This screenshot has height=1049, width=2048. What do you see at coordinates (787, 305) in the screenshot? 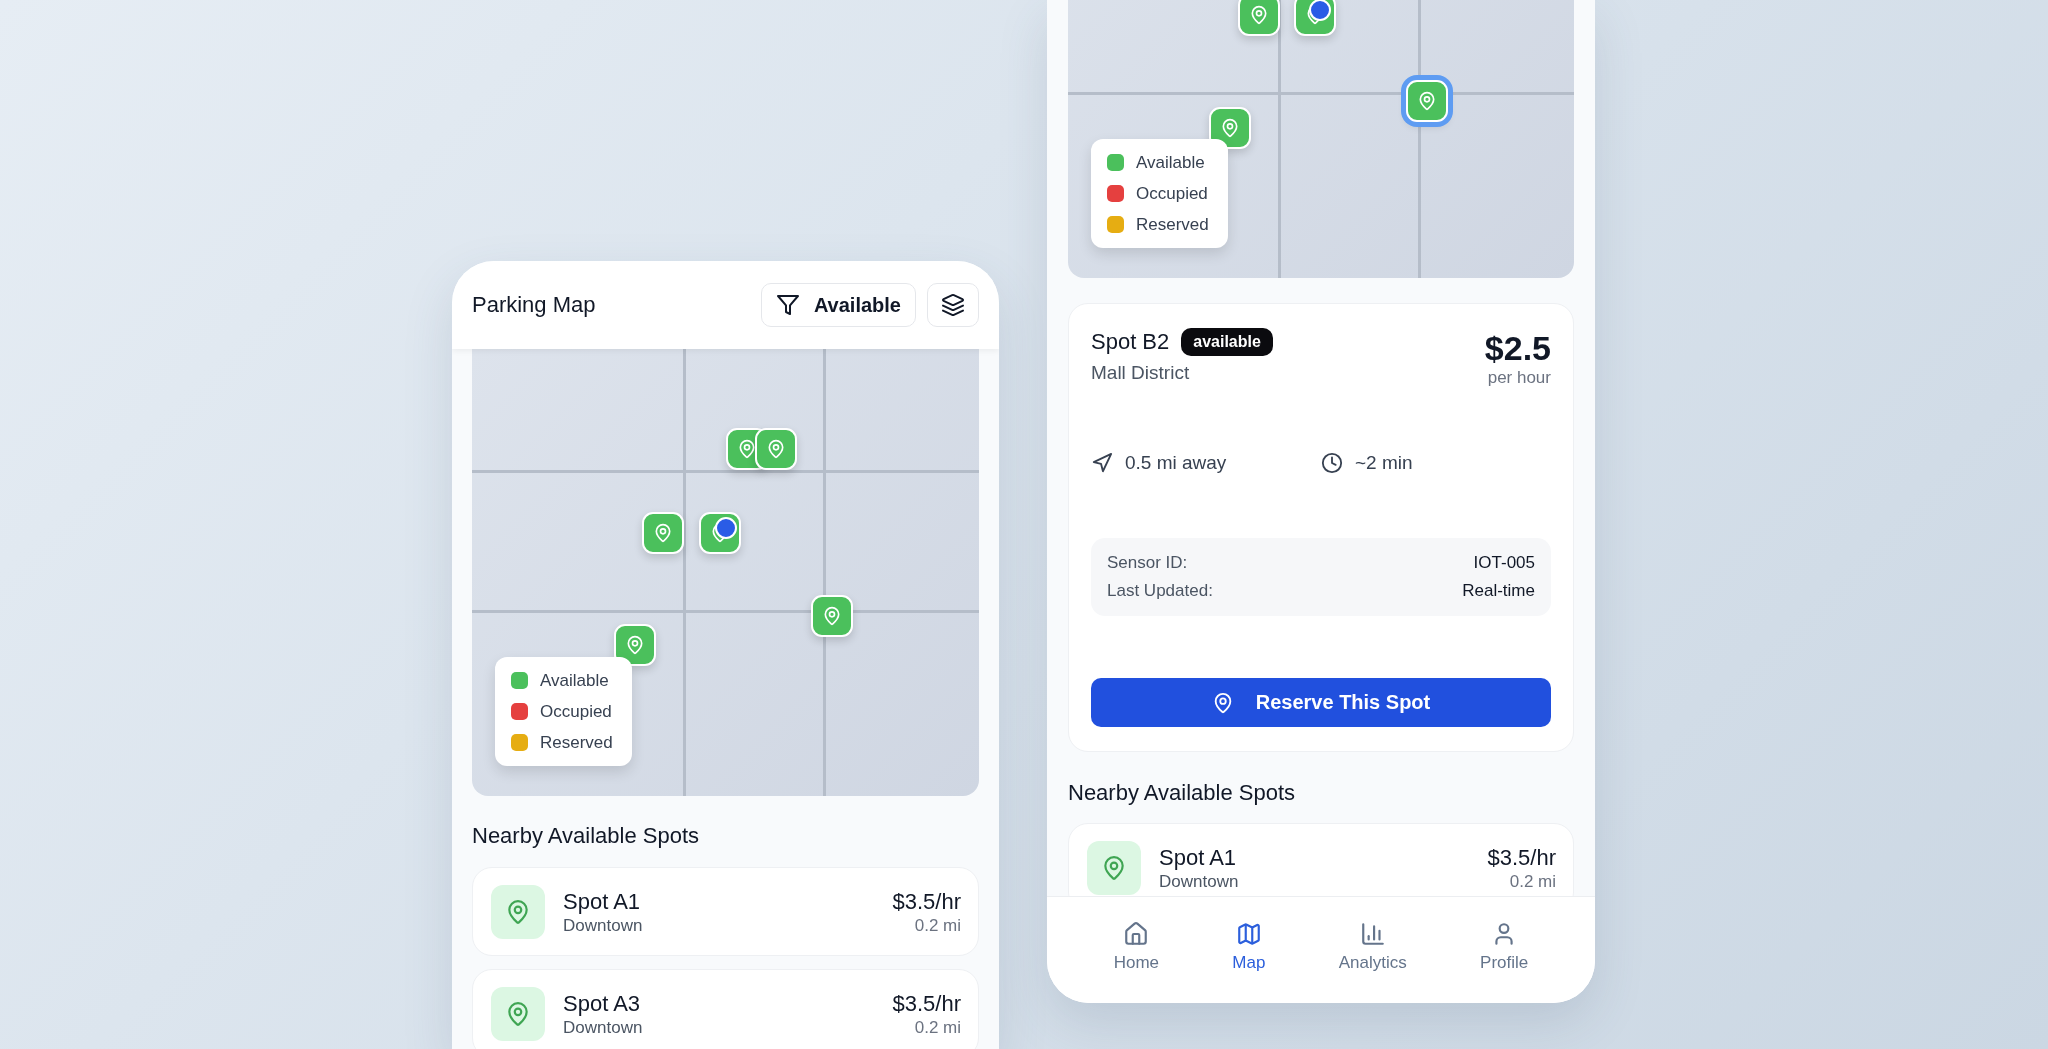
I see `filter-icon` at bounding box center [787, 305].